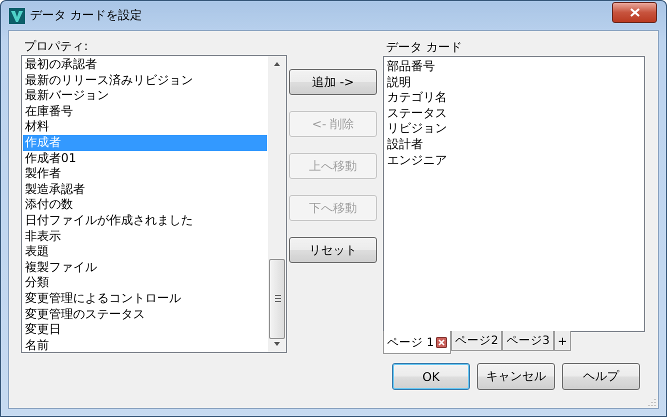 The height and width of the screenshot is (417, 667). Describe the element at coordinates (601, 376) in the screenshot. I see `dialog-button: ヘルプ` at that location.